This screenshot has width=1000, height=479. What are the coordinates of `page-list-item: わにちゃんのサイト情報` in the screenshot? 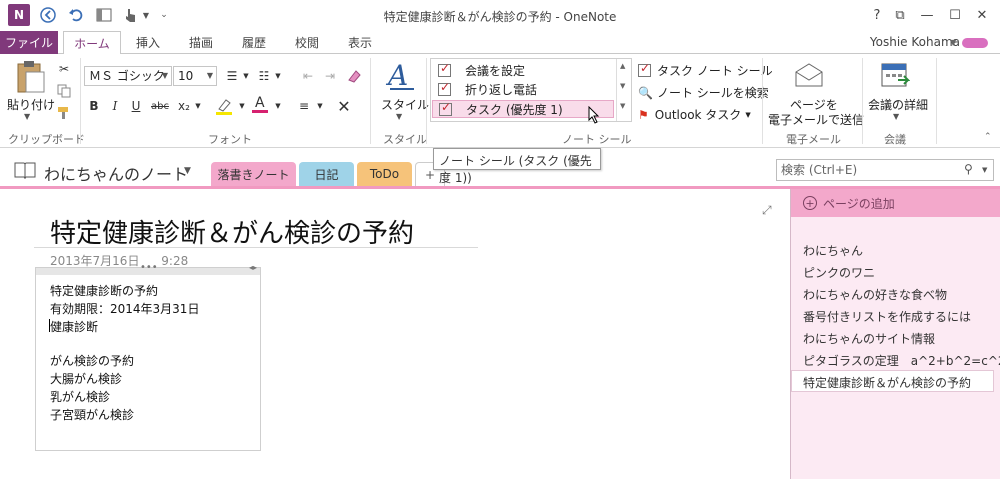 It's located at (869, 338).